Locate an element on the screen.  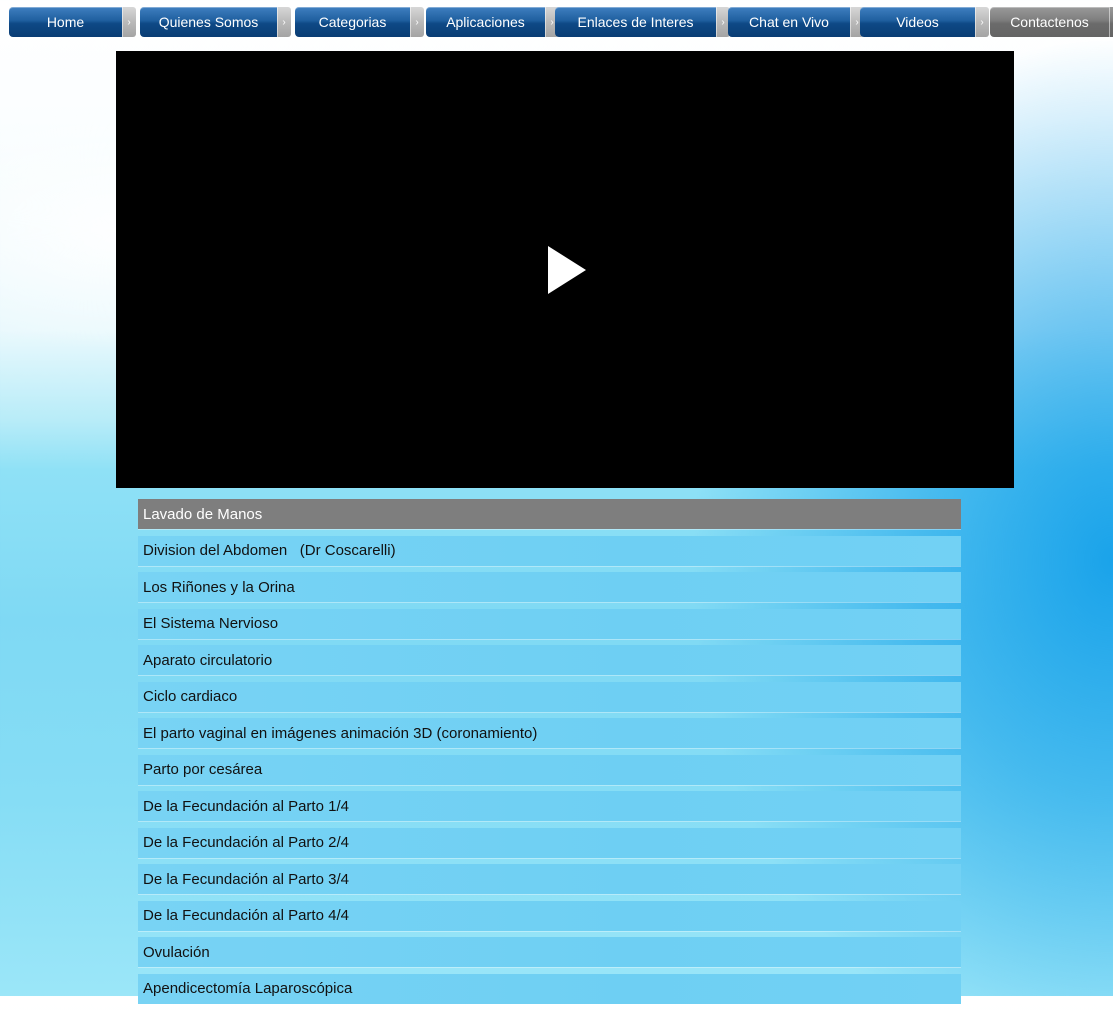
nav-aplicaciones-label: Aplicaciones is located at coordinates (485, 22).